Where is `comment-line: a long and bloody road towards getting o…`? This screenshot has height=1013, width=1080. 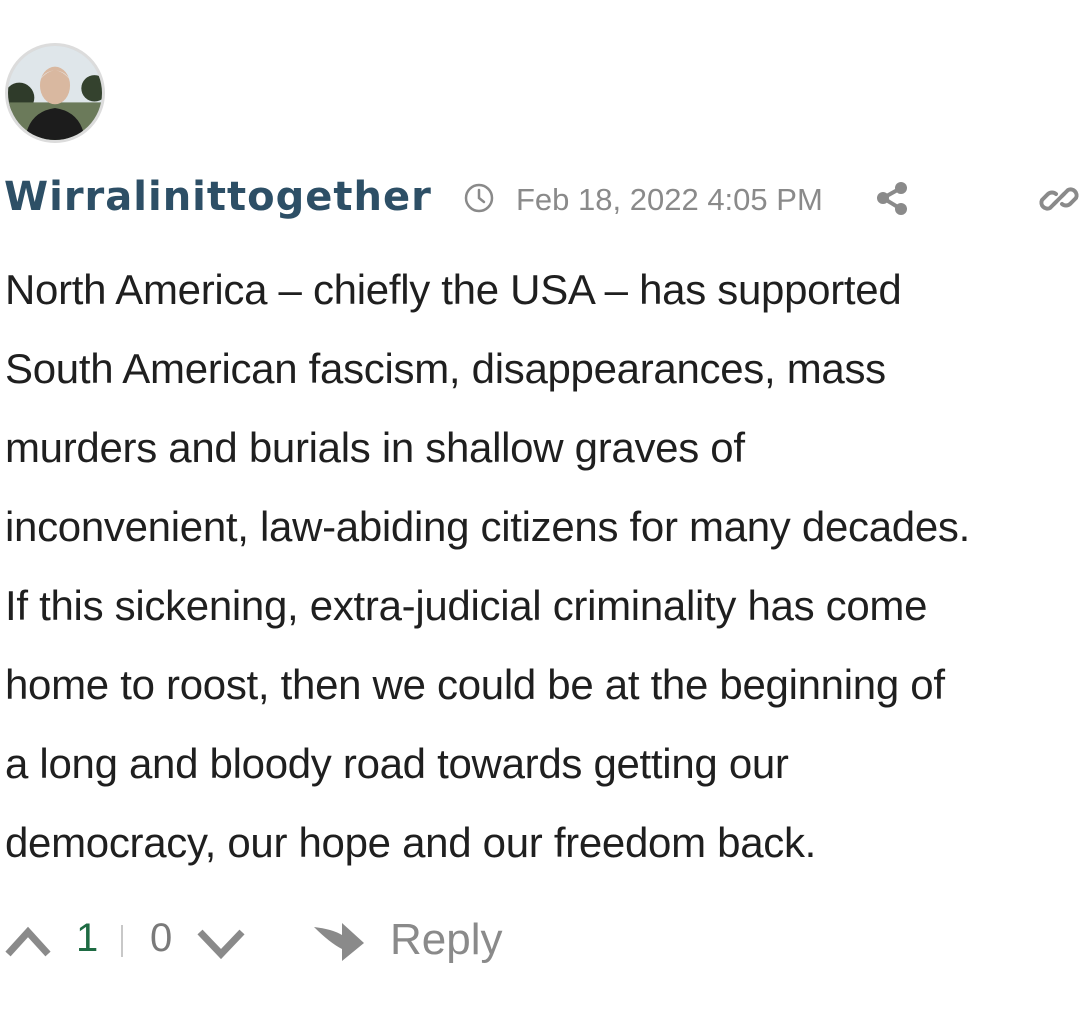
comment-line: a long and bloody road towards getting o… is located at coordinates (397, 763).